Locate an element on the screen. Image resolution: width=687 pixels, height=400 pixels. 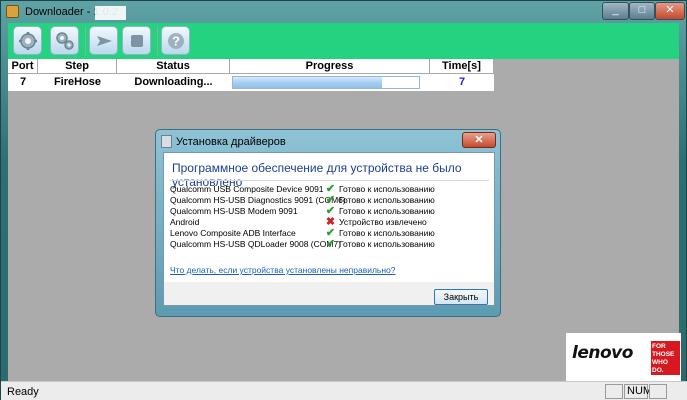
lenovo-logo: lenovo FOR THOSE WHO DO. is located at coordinates (623, 357).